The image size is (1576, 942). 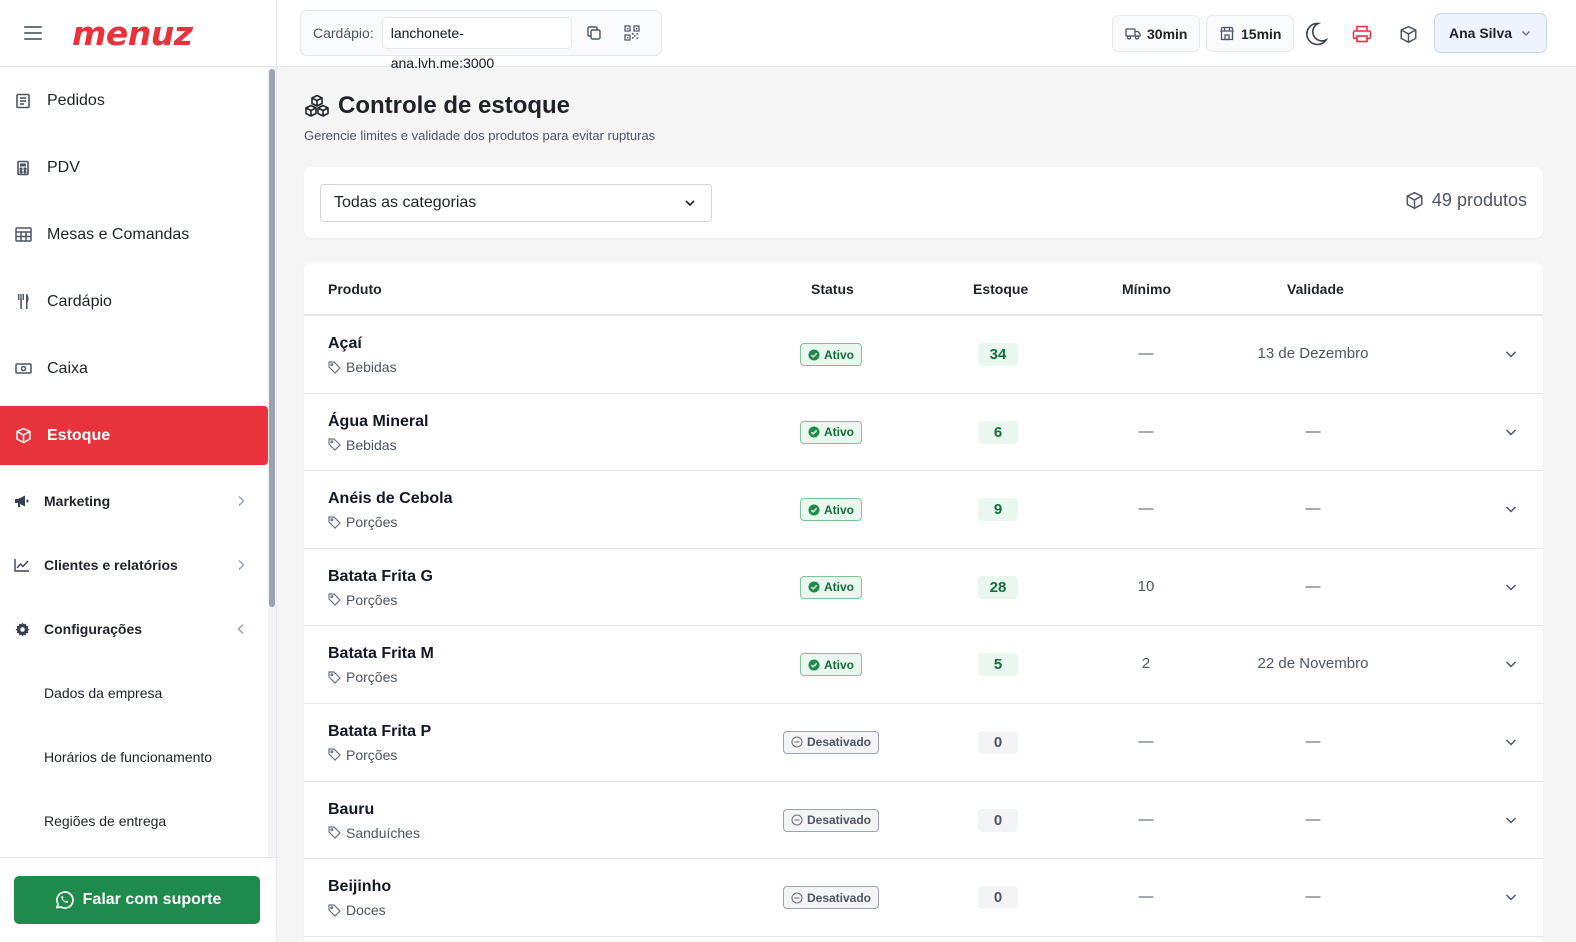 What do you see at coordinates (93, 629) in the screenshot?
I see `sidebar-group-label: Configurações` at bounding box center [93, 629].